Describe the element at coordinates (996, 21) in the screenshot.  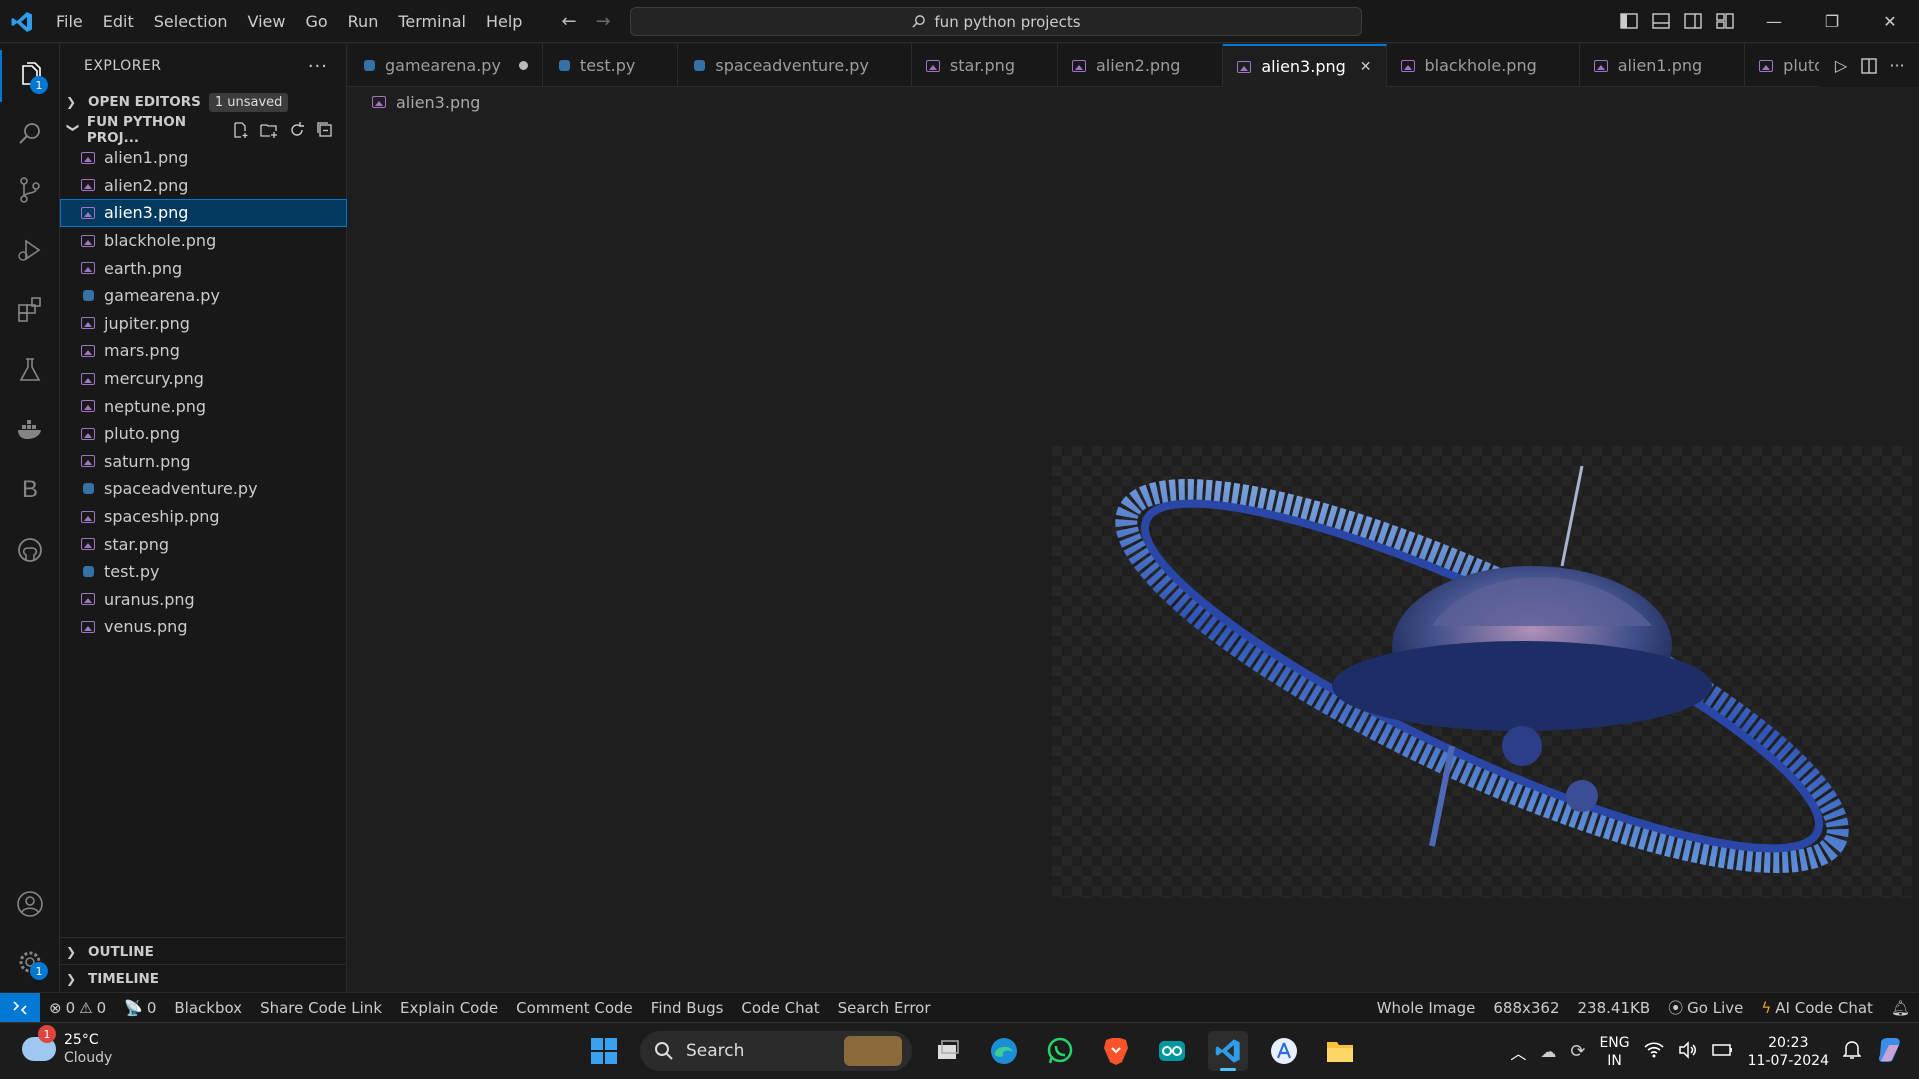
I see `command-center-search: fun python projects` at that location.